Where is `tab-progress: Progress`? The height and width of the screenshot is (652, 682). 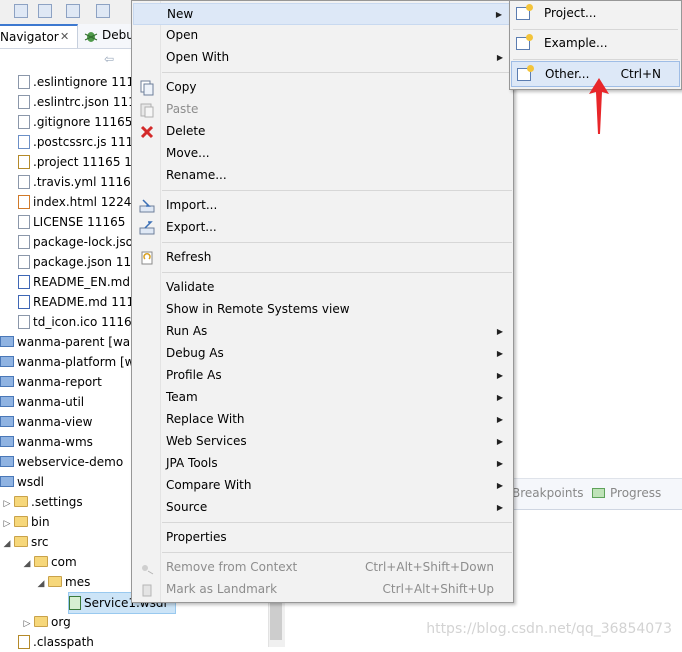
tab-progress: Progress is located at coordinates (635, 493).